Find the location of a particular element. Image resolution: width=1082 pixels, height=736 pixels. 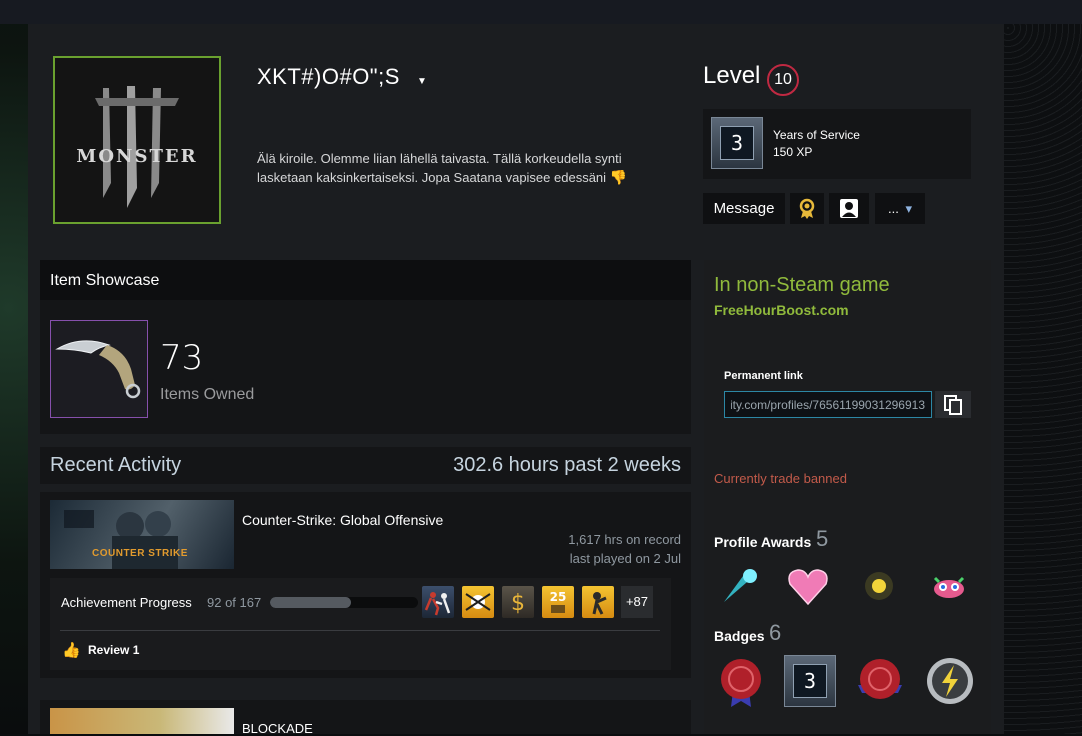

copy-link-button is located at coordinates (953, 404).